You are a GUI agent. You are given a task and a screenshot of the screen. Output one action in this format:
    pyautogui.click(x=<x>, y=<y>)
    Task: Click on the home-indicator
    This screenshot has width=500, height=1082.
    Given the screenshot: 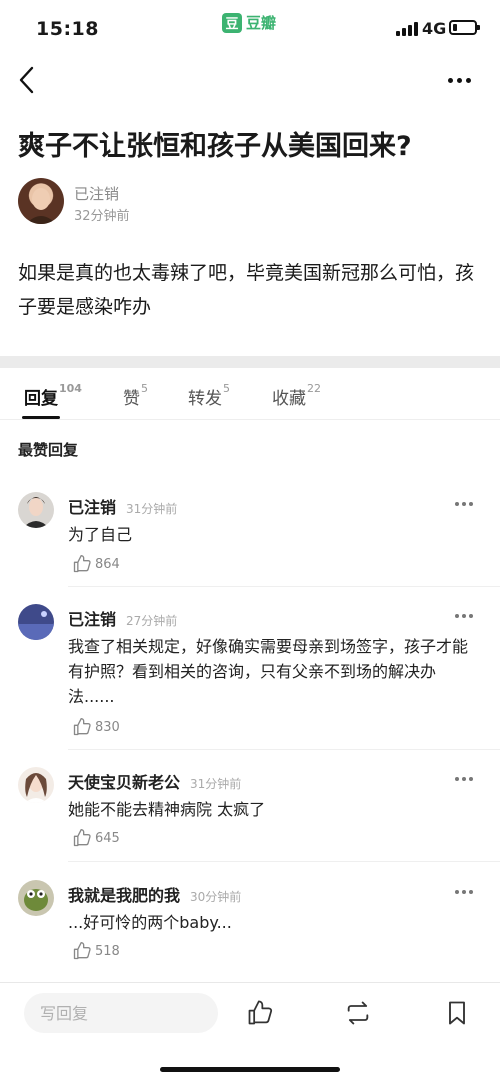 What is the action you would take?
    pyautogui.click(x=250, y=1069)
    